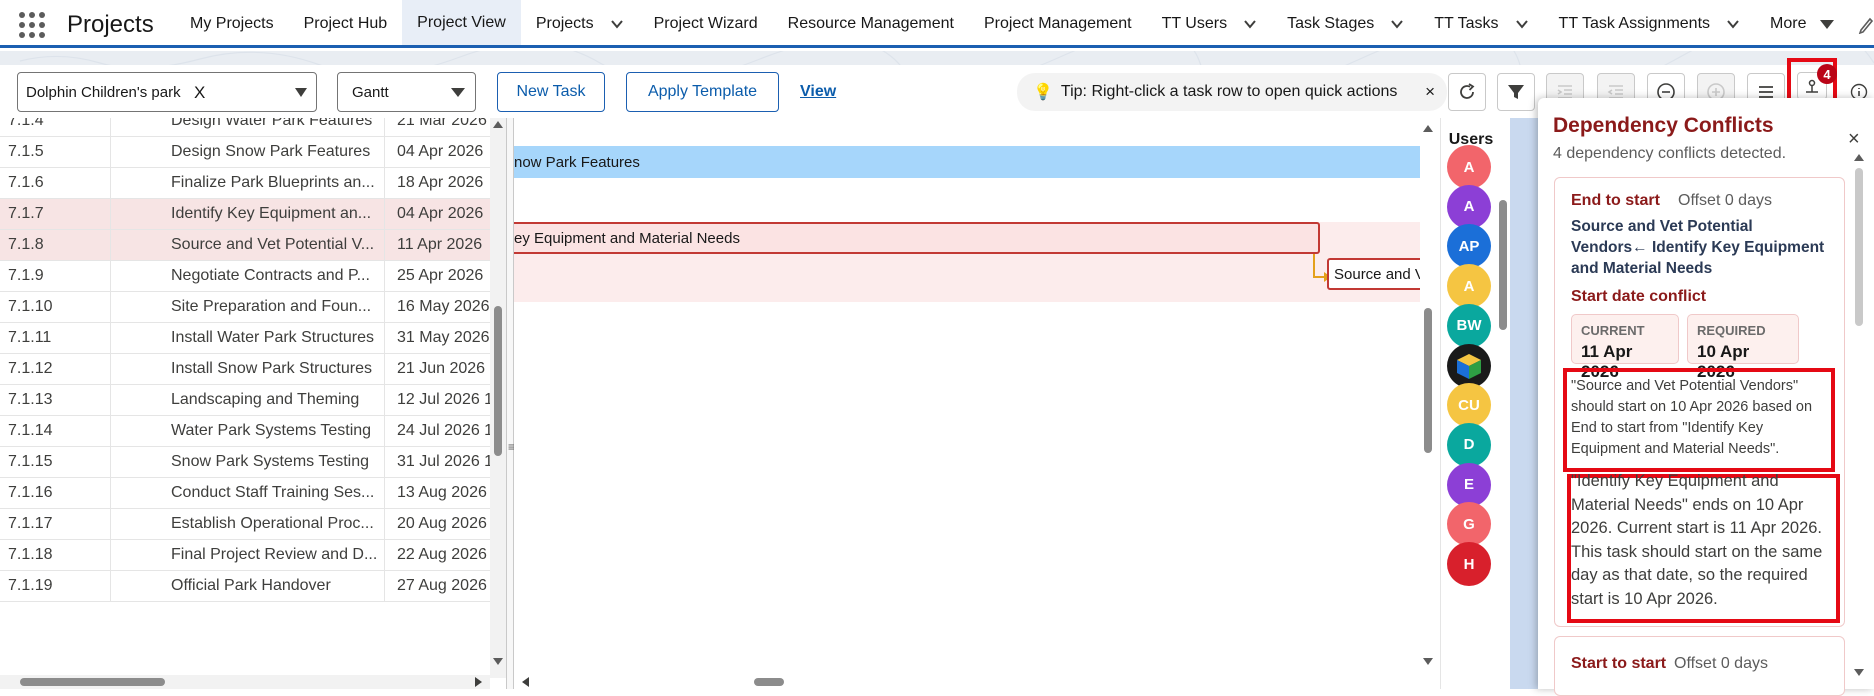 This screenshot has height=696, width=1874. What do you see at coordinates (1469, 444) in the screenshot?
I see `avatar: D` at bounding box center [1469, 444].